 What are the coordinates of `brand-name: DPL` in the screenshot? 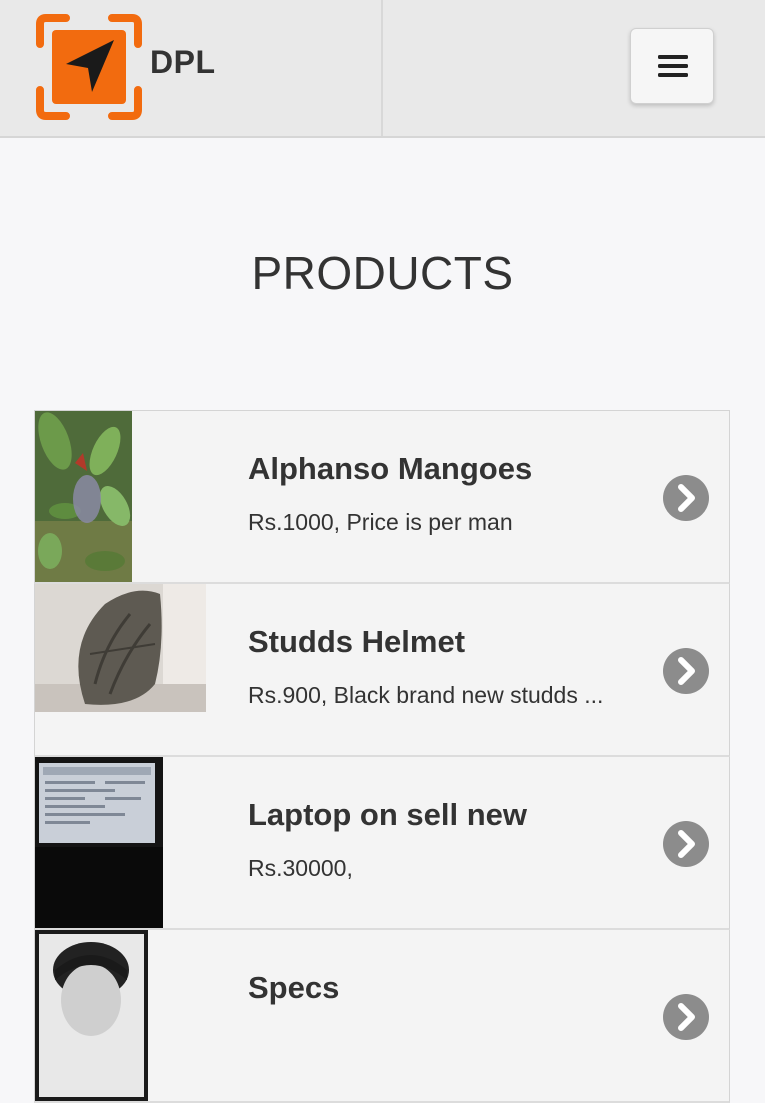 It's located at (183, 62).